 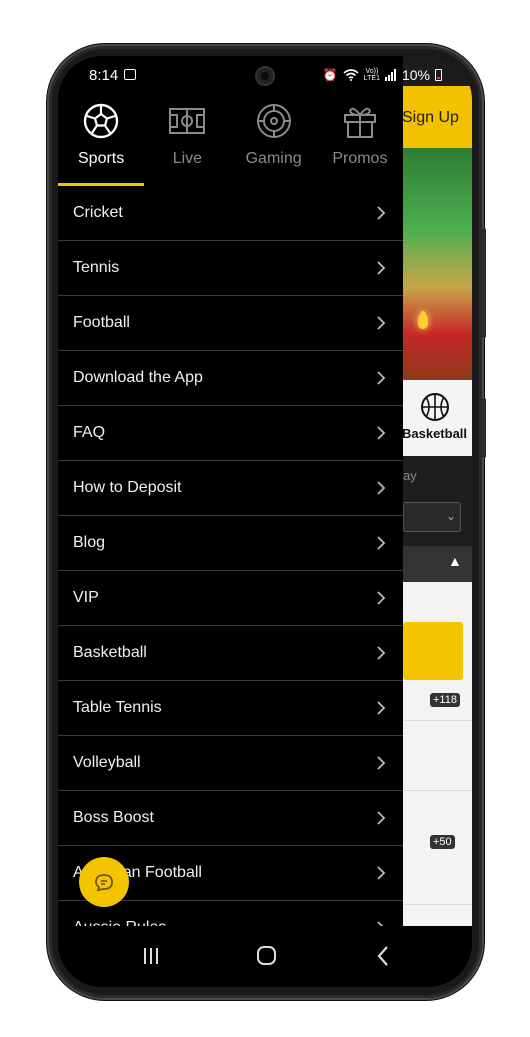 I want to click on tab-gaming: Gaming, so click(x=274, y=140).